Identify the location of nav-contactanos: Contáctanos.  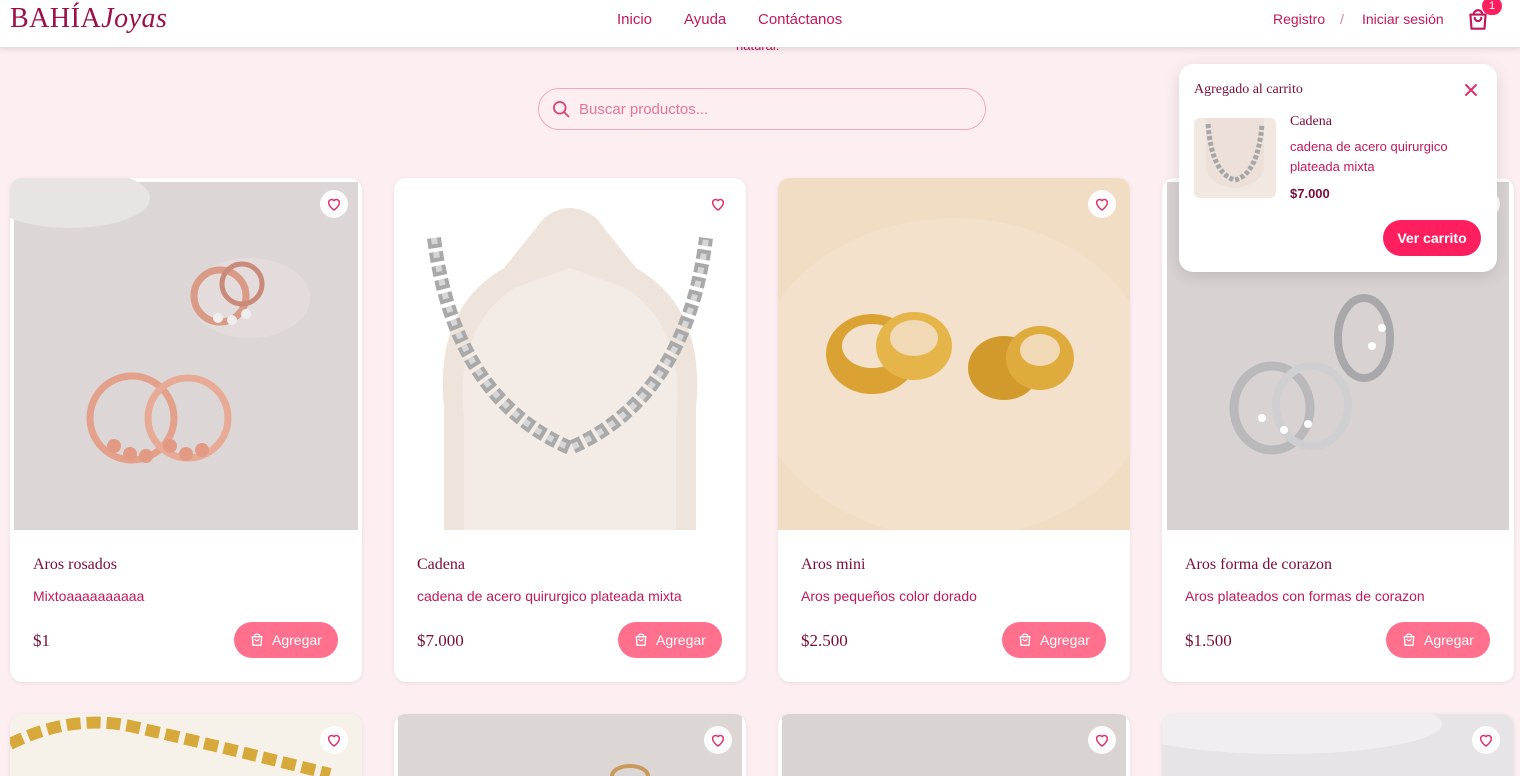
(800, 19).